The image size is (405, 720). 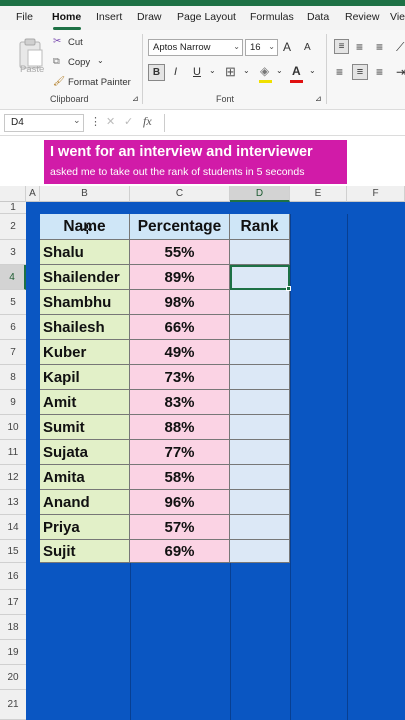 What do you see at coordinates (85, 252) in the screenshot?
I see `name-cell: Shalu` at bounding box center [85, 252].